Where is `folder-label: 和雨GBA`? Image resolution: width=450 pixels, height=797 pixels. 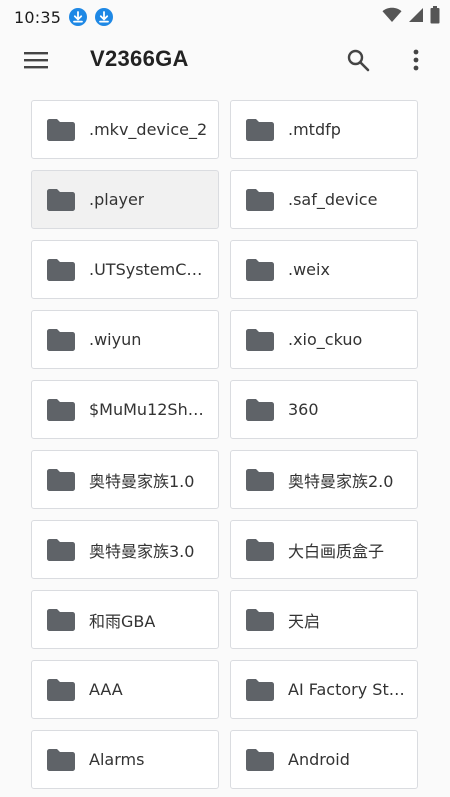 folder-label: 和雨GBA is located at coordinates (122, 621).